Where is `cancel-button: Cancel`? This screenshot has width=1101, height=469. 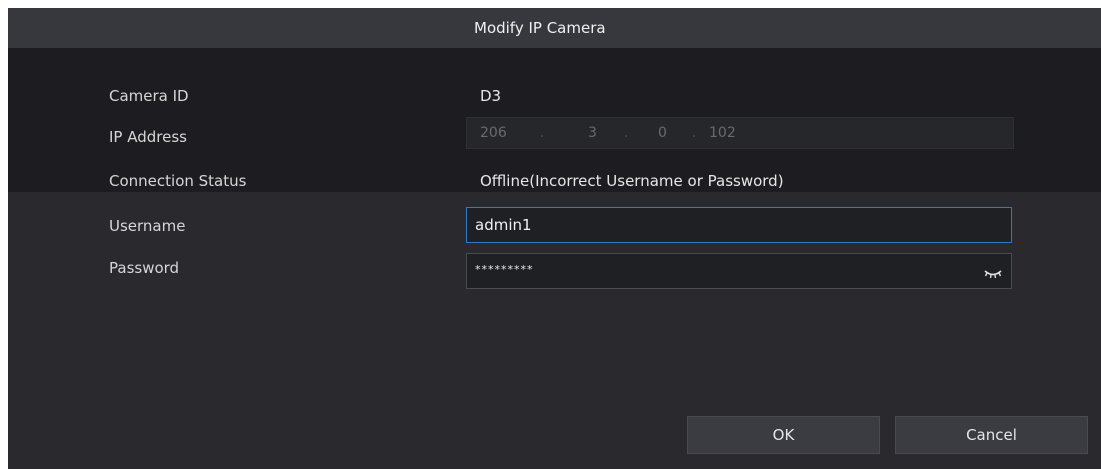
cancel-button: Cancel is located at coordinates (991, 435).